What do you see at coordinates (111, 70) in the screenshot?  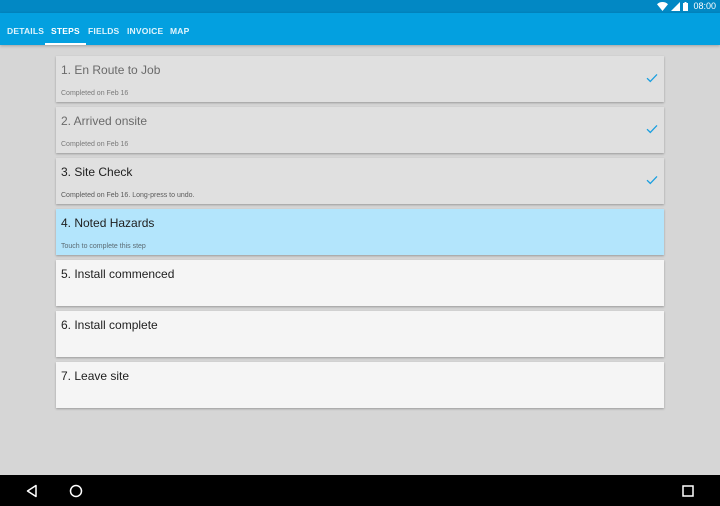 I see `step-title: 1. En Route to Job` at bounding box center [111, 70].